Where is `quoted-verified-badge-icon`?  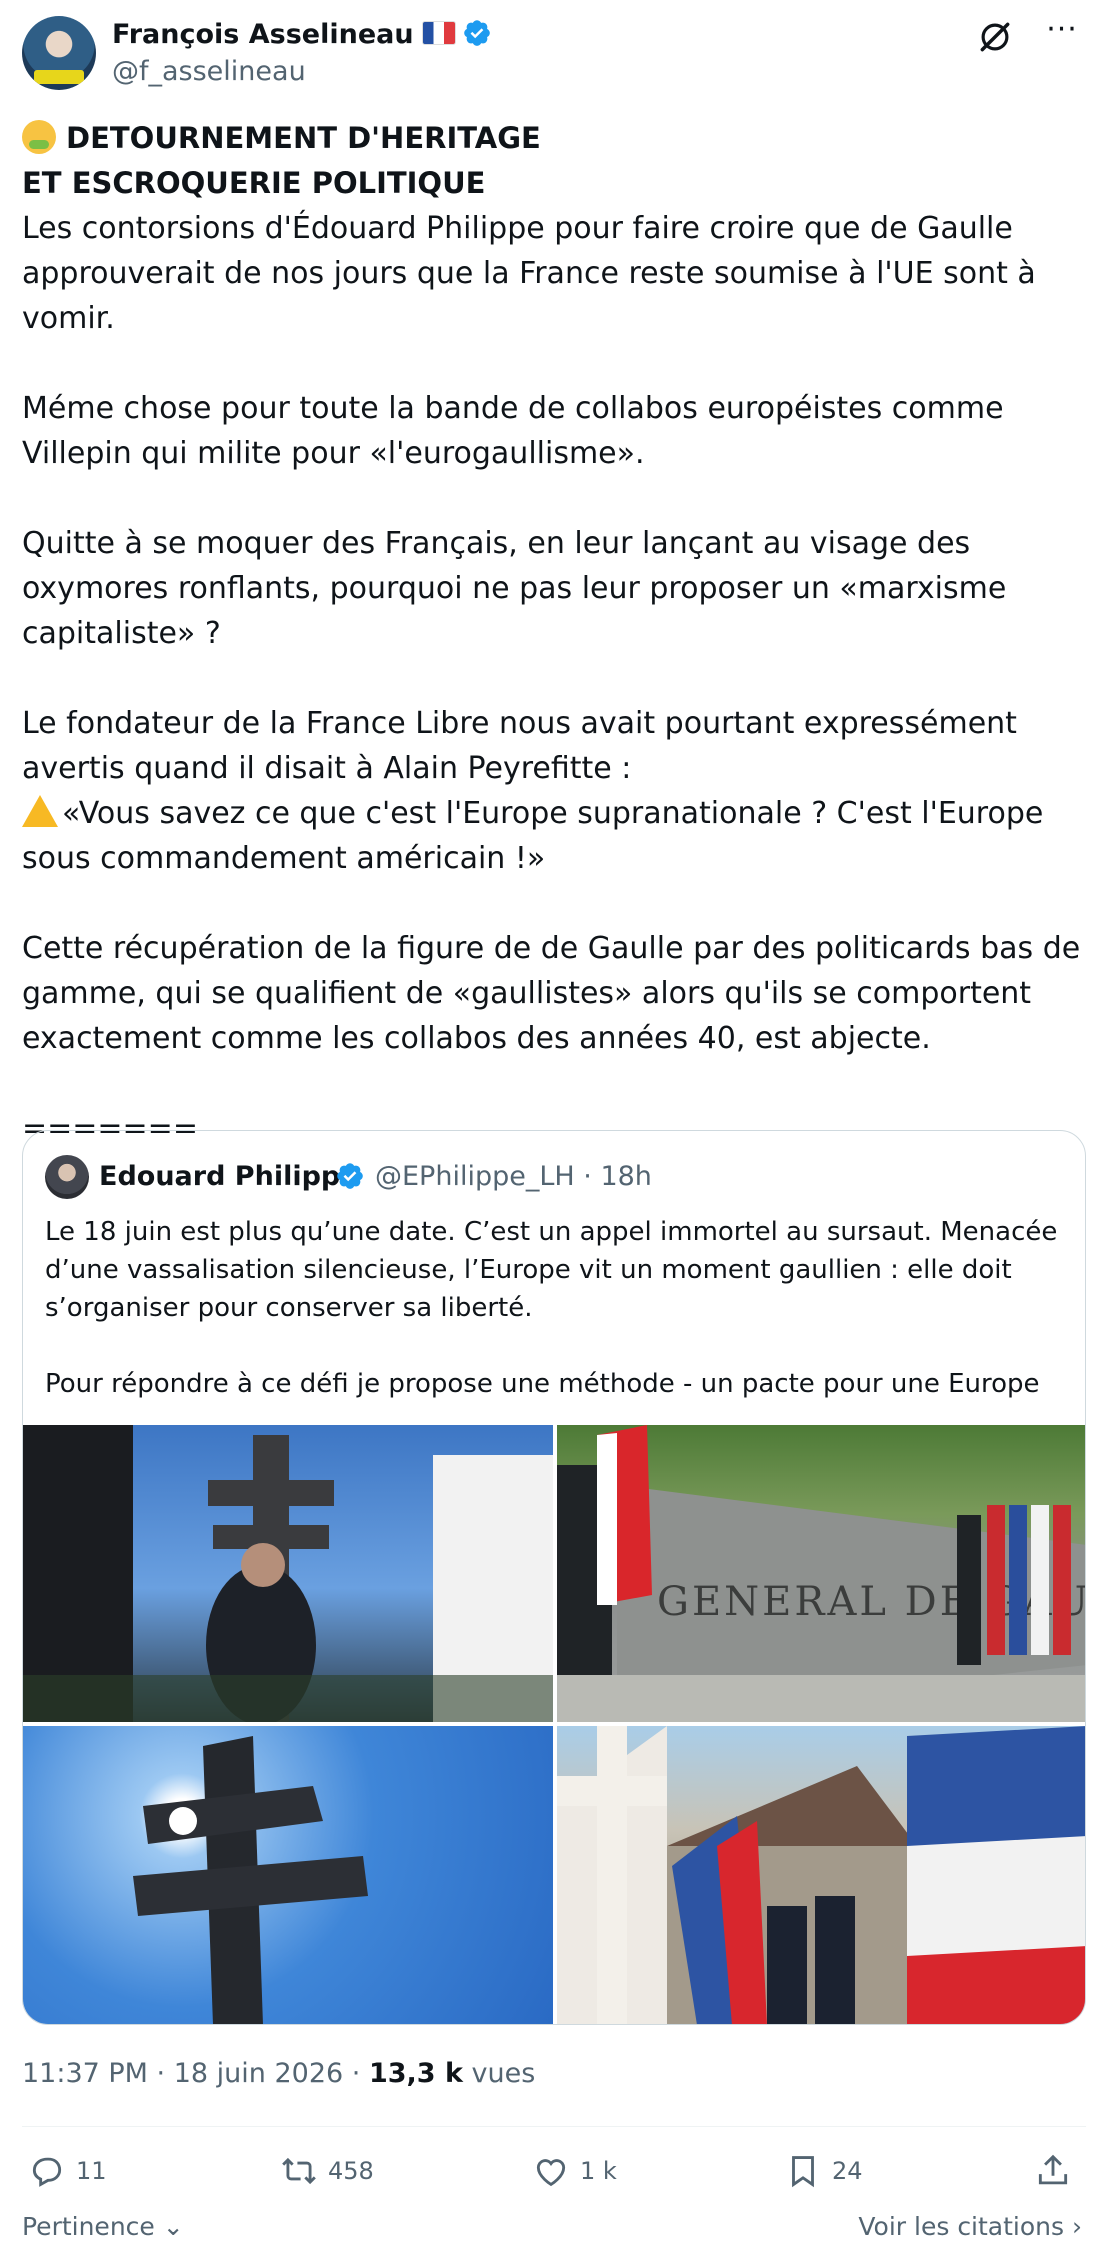 quoted-verified-badge-icon is located at coordinates (350, 1176).